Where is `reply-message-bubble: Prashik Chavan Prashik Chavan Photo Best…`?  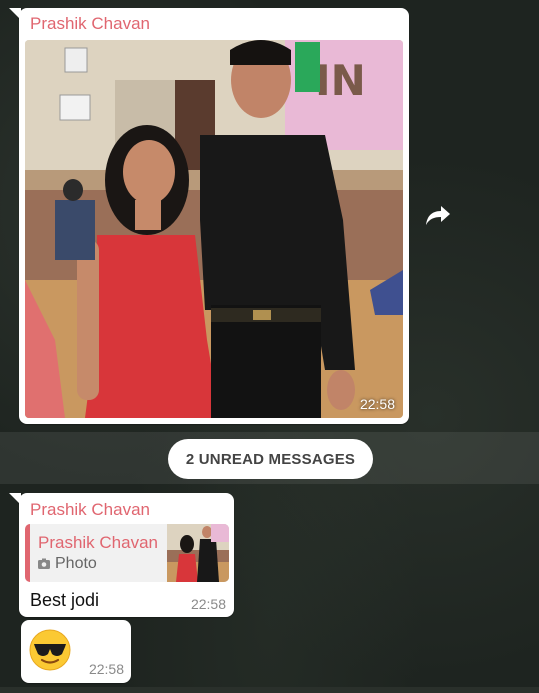
reply-message-bubble: Prashik Chavan Prashik Chavan Photo Best… is located at coordinates (121, 555).